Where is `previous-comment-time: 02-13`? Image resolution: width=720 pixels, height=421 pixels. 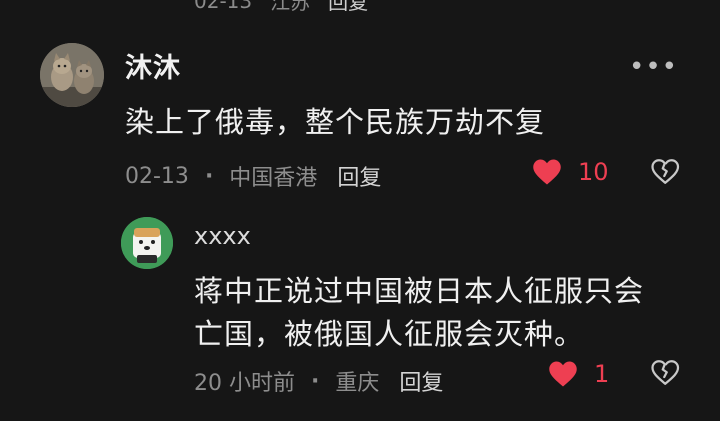
previous-comment-time: 02-13 is located at coordinates (223, 6).